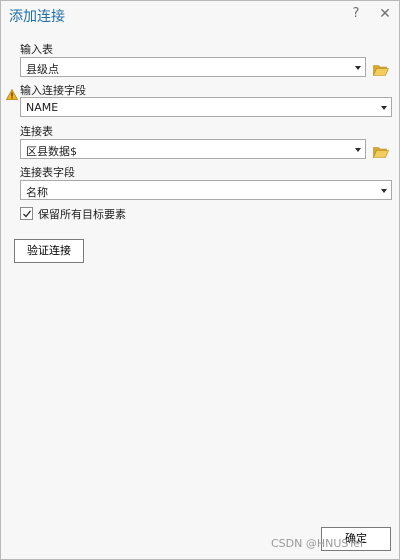  Describe the element at coordinates (356, 14) in the screenshot. I see `help-button: ?` at that location.